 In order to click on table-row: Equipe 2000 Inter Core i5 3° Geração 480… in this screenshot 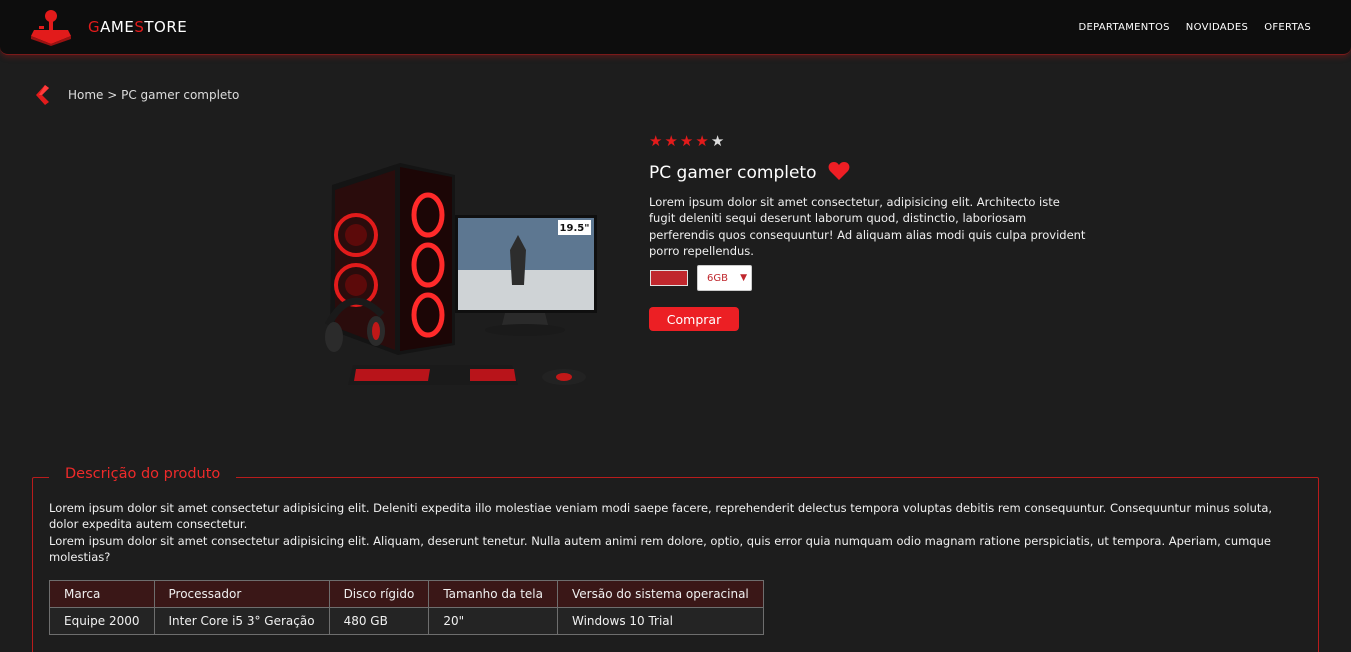, I will do `click(406, 621)`.